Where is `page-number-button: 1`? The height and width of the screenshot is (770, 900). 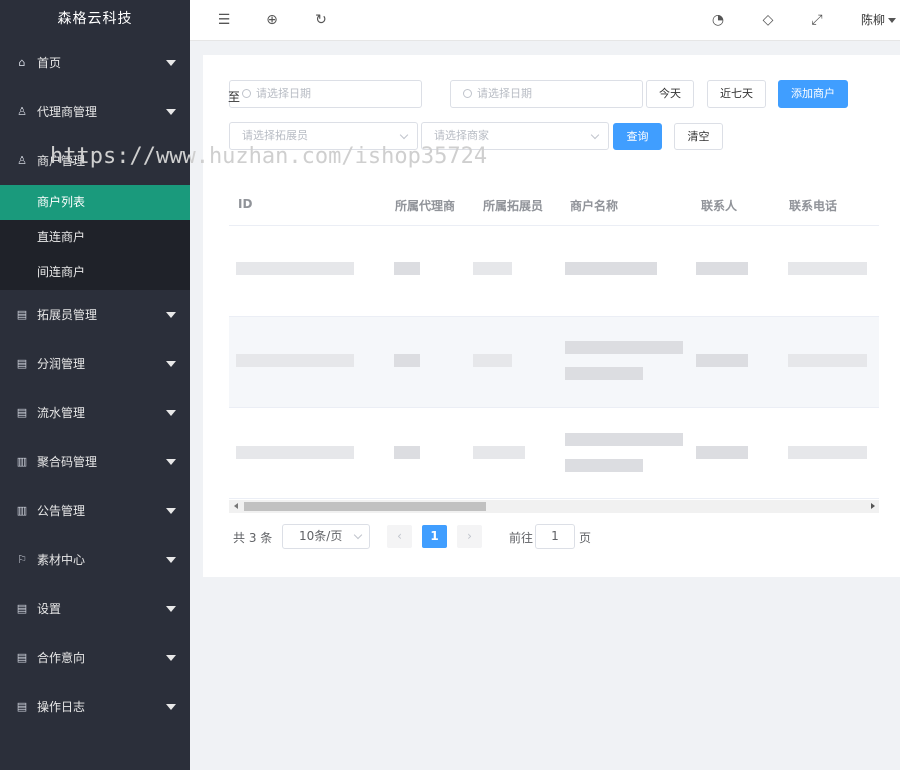
page-number-button: 1 is located at coordinates (434, 536).